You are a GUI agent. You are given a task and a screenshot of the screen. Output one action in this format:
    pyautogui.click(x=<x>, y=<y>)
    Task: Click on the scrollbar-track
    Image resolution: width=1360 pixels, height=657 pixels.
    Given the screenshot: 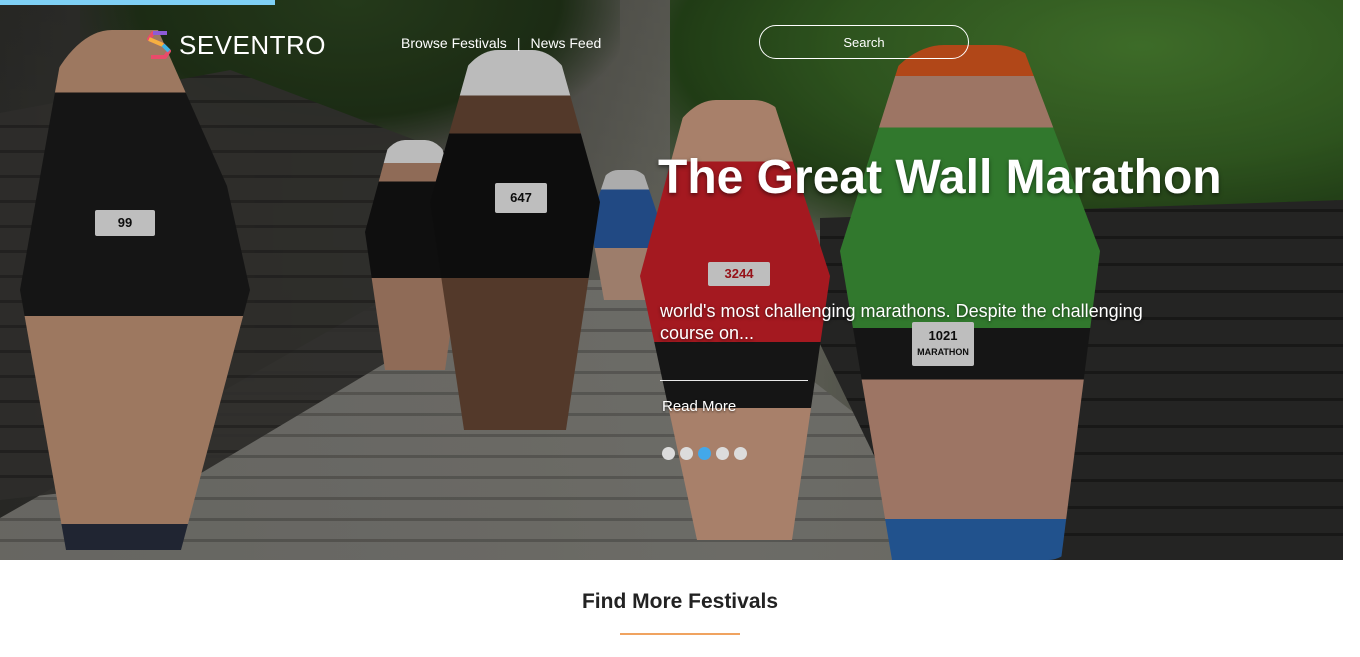 What is the action you would take?
    pyautogui.click(x=1351, y=328)
    